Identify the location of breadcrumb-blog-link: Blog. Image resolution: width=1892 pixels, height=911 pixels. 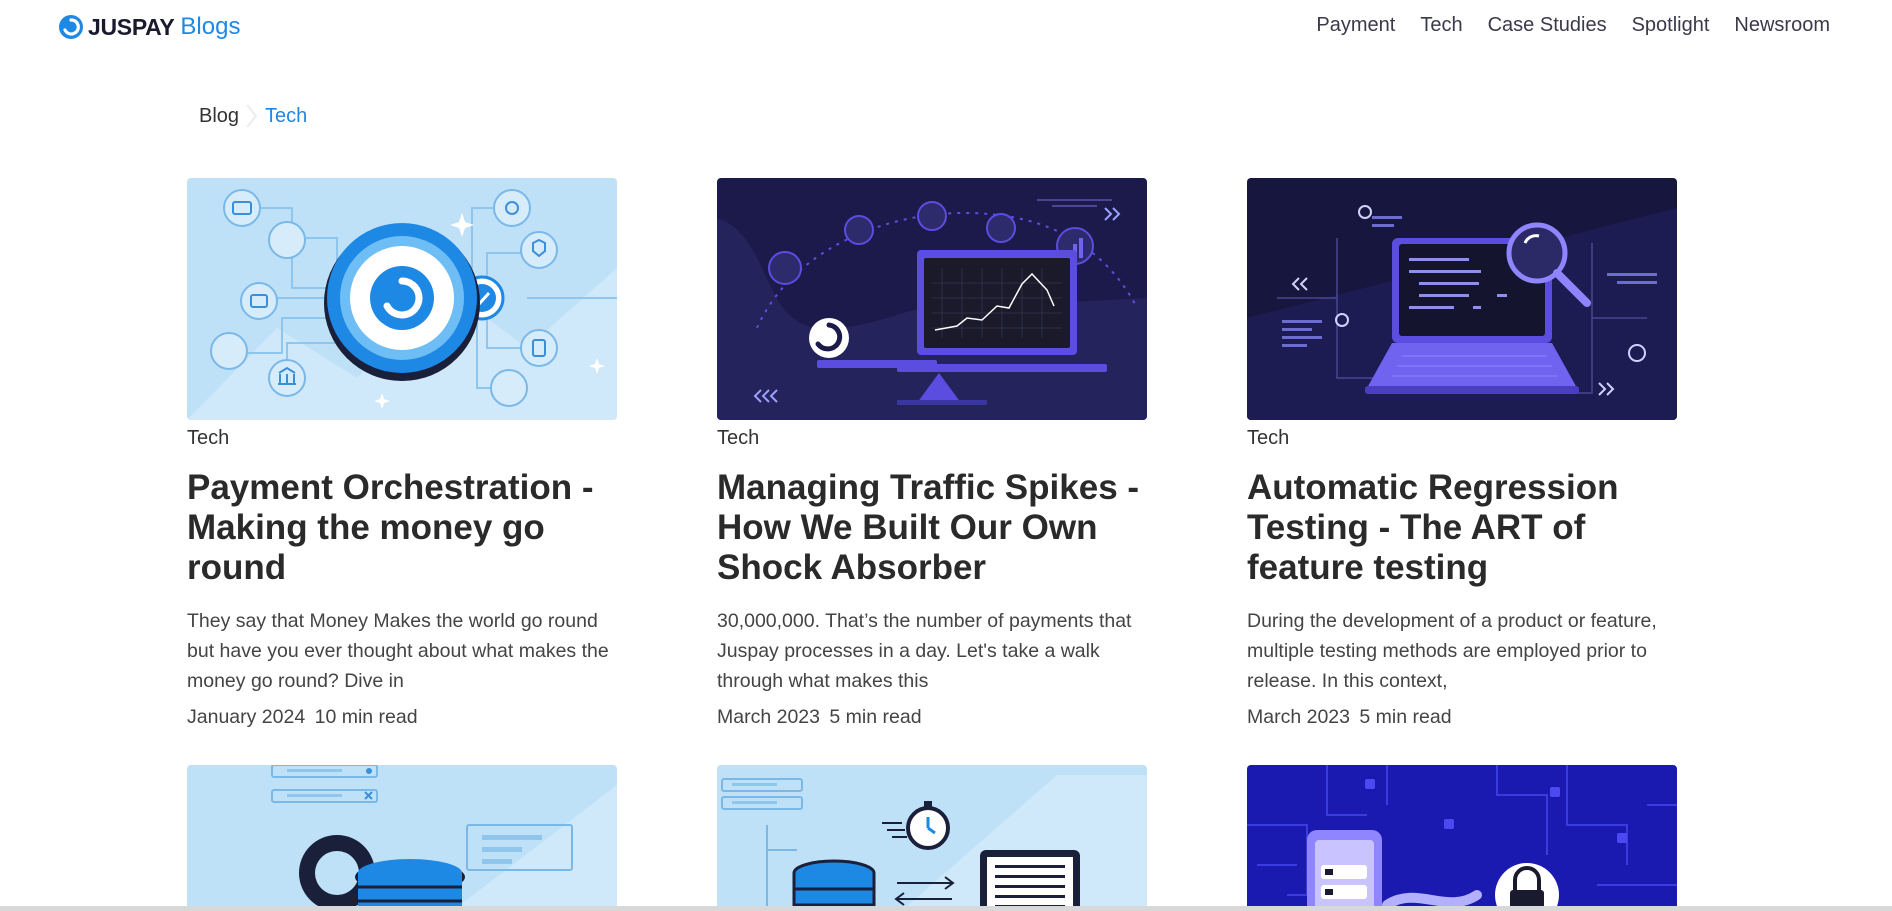
(219, 116).